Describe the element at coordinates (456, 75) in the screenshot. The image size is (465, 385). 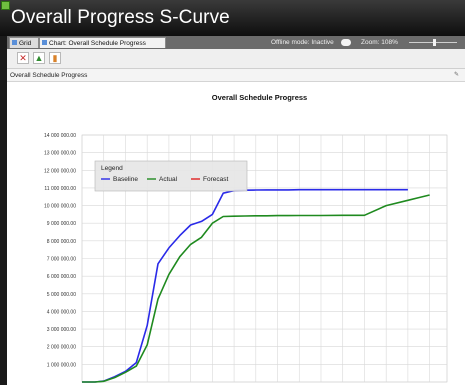
I see `pin-icon: ✎` at that location.